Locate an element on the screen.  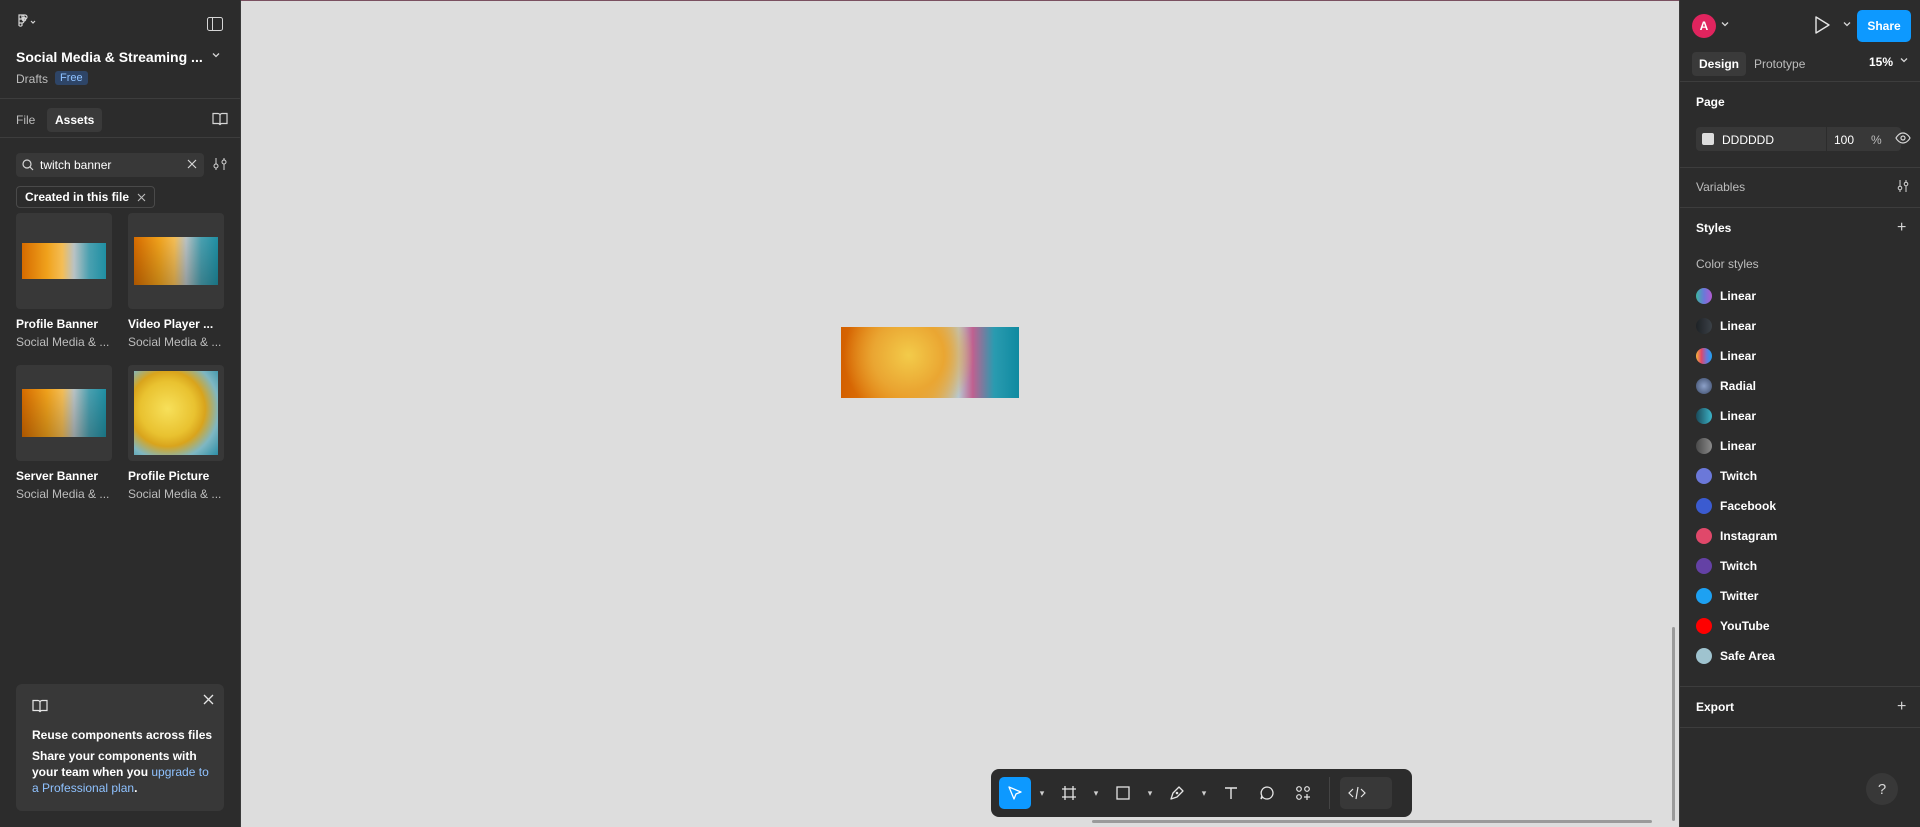
upgrade-suffix: . is located at coordinates (136, 788).